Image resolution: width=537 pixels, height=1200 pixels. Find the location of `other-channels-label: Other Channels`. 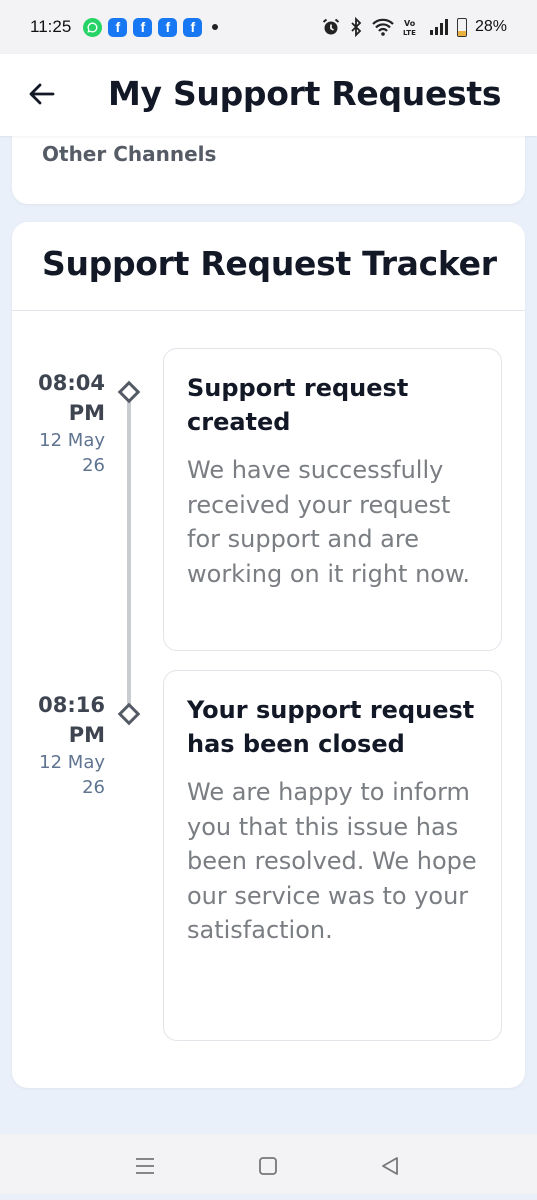

other-channels-label: Other Channels is located at coordinates (129, 154).